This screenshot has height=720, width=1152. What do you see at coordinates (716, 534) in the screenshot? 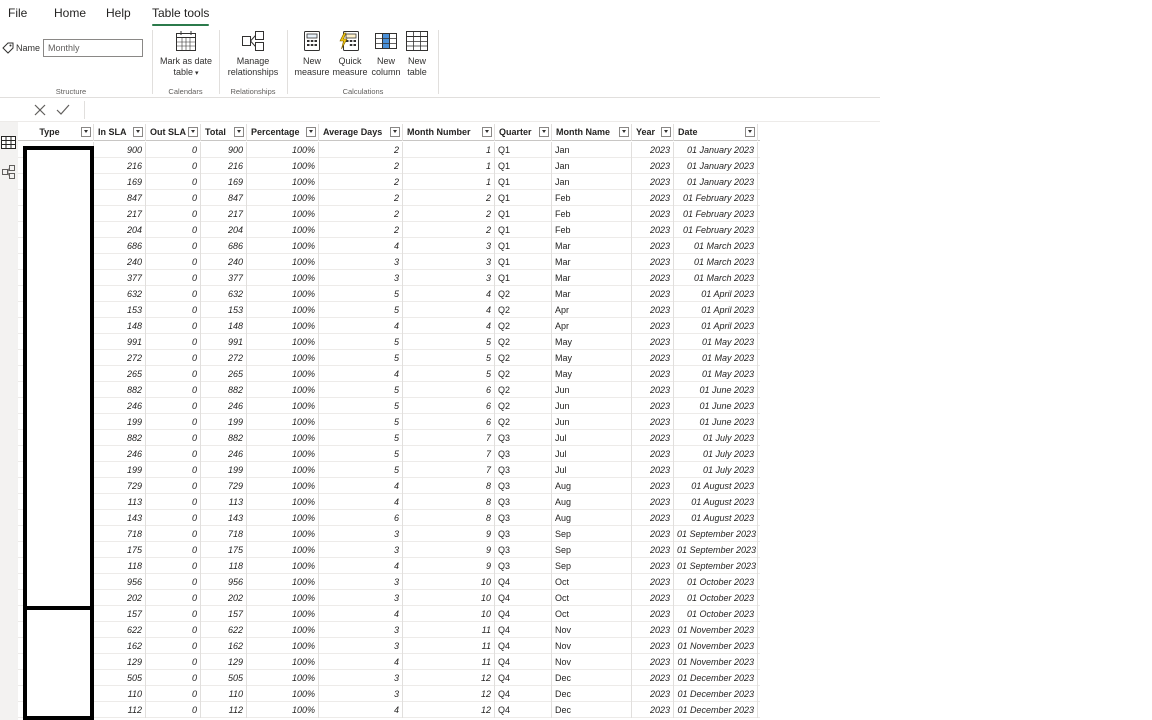
I see `table-cell: 01 September 2023` at bounding box center [716, 534].